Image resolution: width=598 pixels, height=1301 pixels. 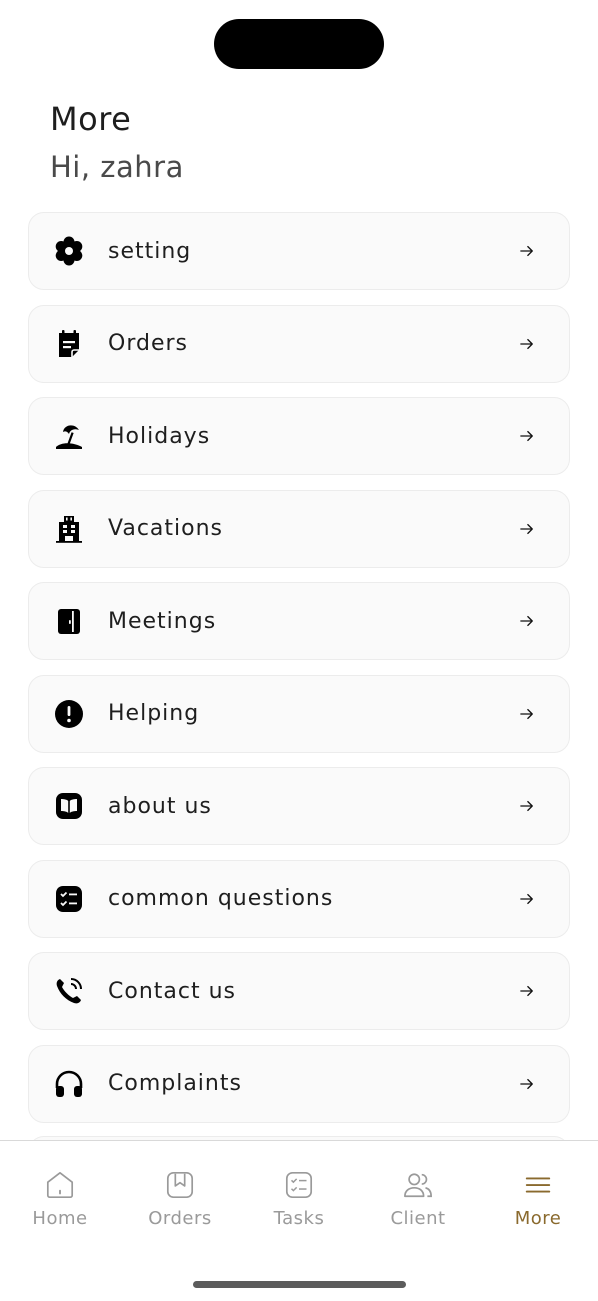 What do you see at coordinates (299, 436) in the screenshot?
I see `menu-item-holidays: Holidays` at bounding box center [299, 436].